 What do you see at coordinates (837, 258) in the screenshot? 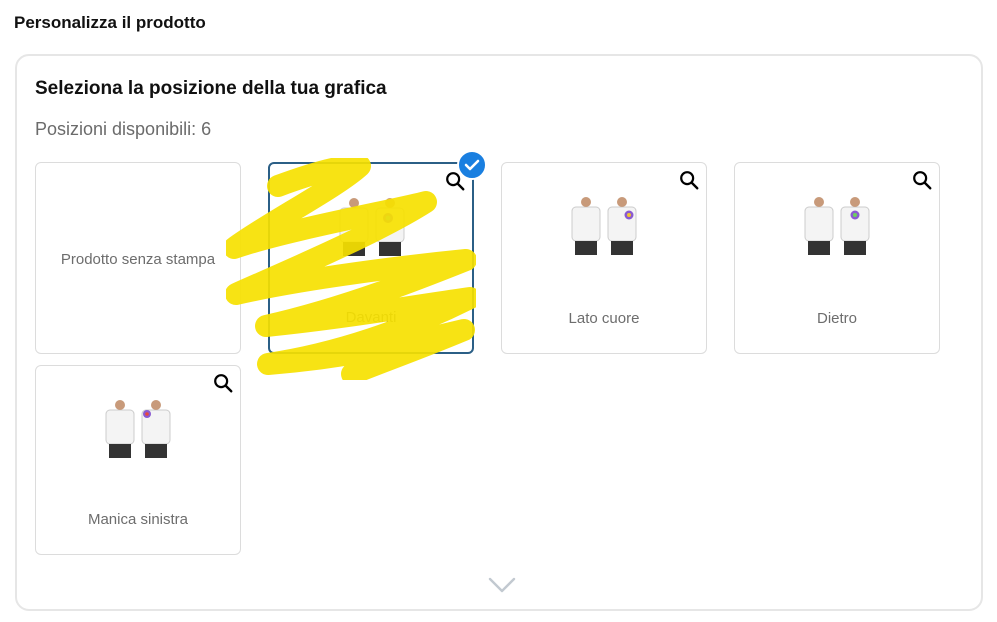
I see `option-card-back: Dietro` at bounding box center [837, 258].